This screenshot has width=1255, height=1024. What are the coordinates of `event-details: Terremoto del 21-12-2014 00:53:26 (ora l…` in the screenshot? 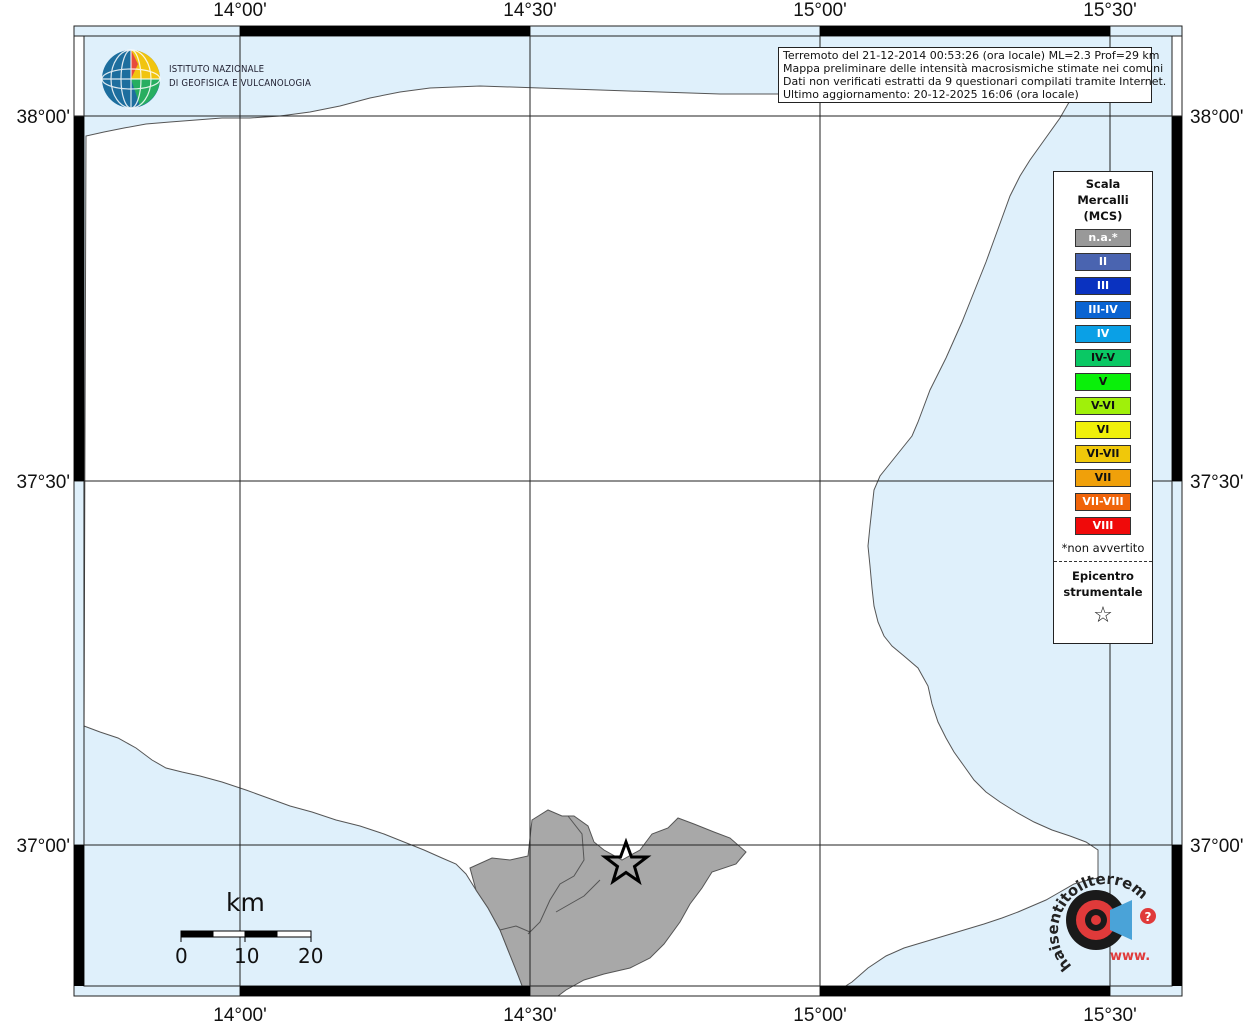 It's located at (971, 55).